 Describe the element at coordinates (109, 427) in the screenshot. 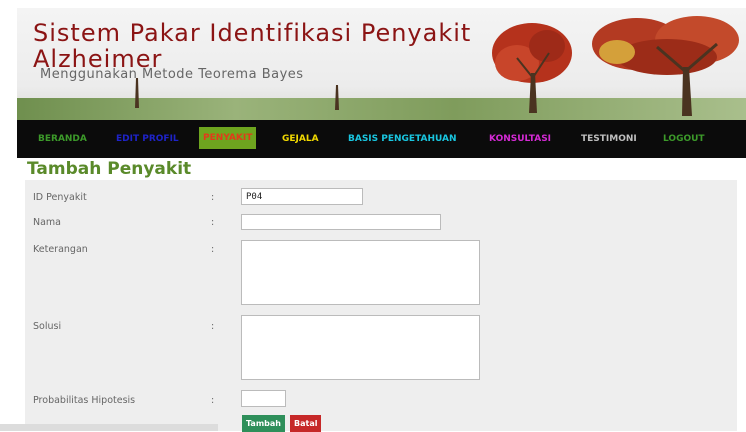

I see `status-bar` at that location.